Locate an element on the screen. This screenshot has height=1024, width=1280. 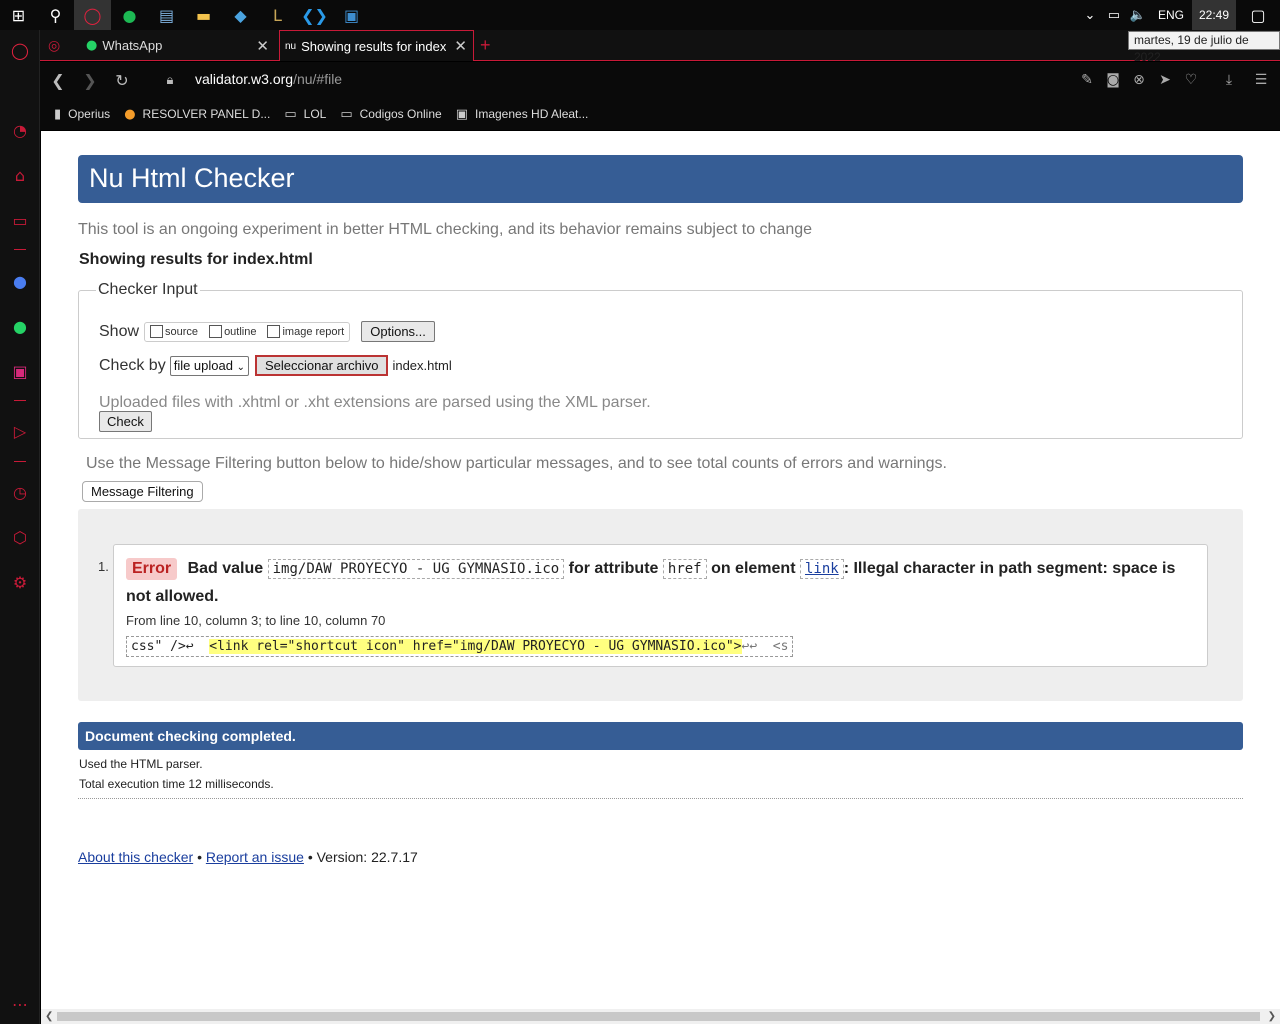
tab-validator: nu Showing results for index.h ✕ is located at coordinates (376, 45).